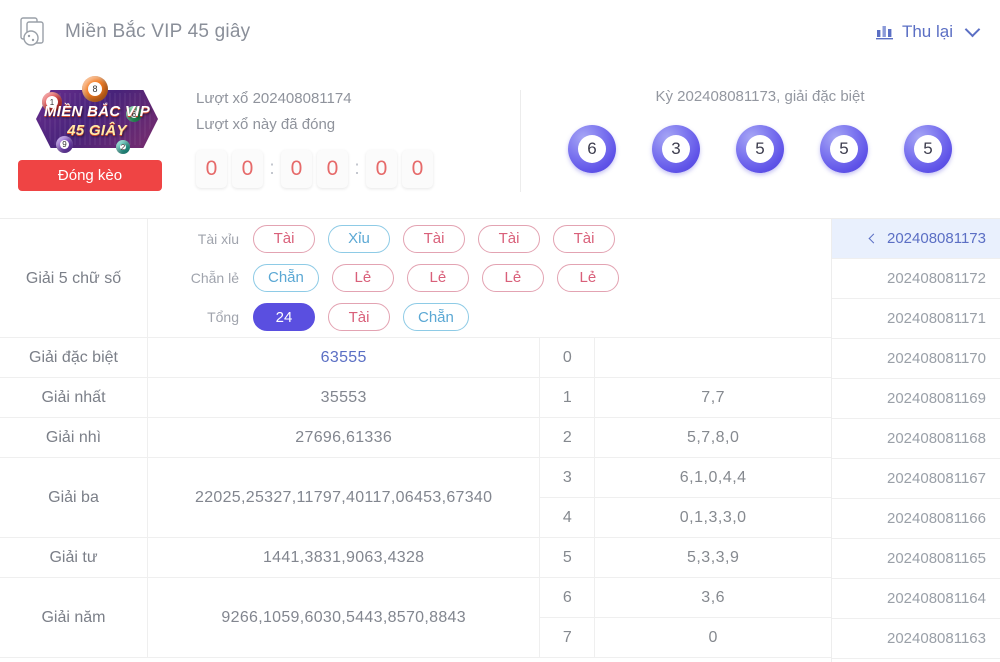 The image size is (1000, 662). What do you see at coordinates (359, 317) in the screenshot?
I see `tong-pill: Tài` at bounding box center [359, 317].